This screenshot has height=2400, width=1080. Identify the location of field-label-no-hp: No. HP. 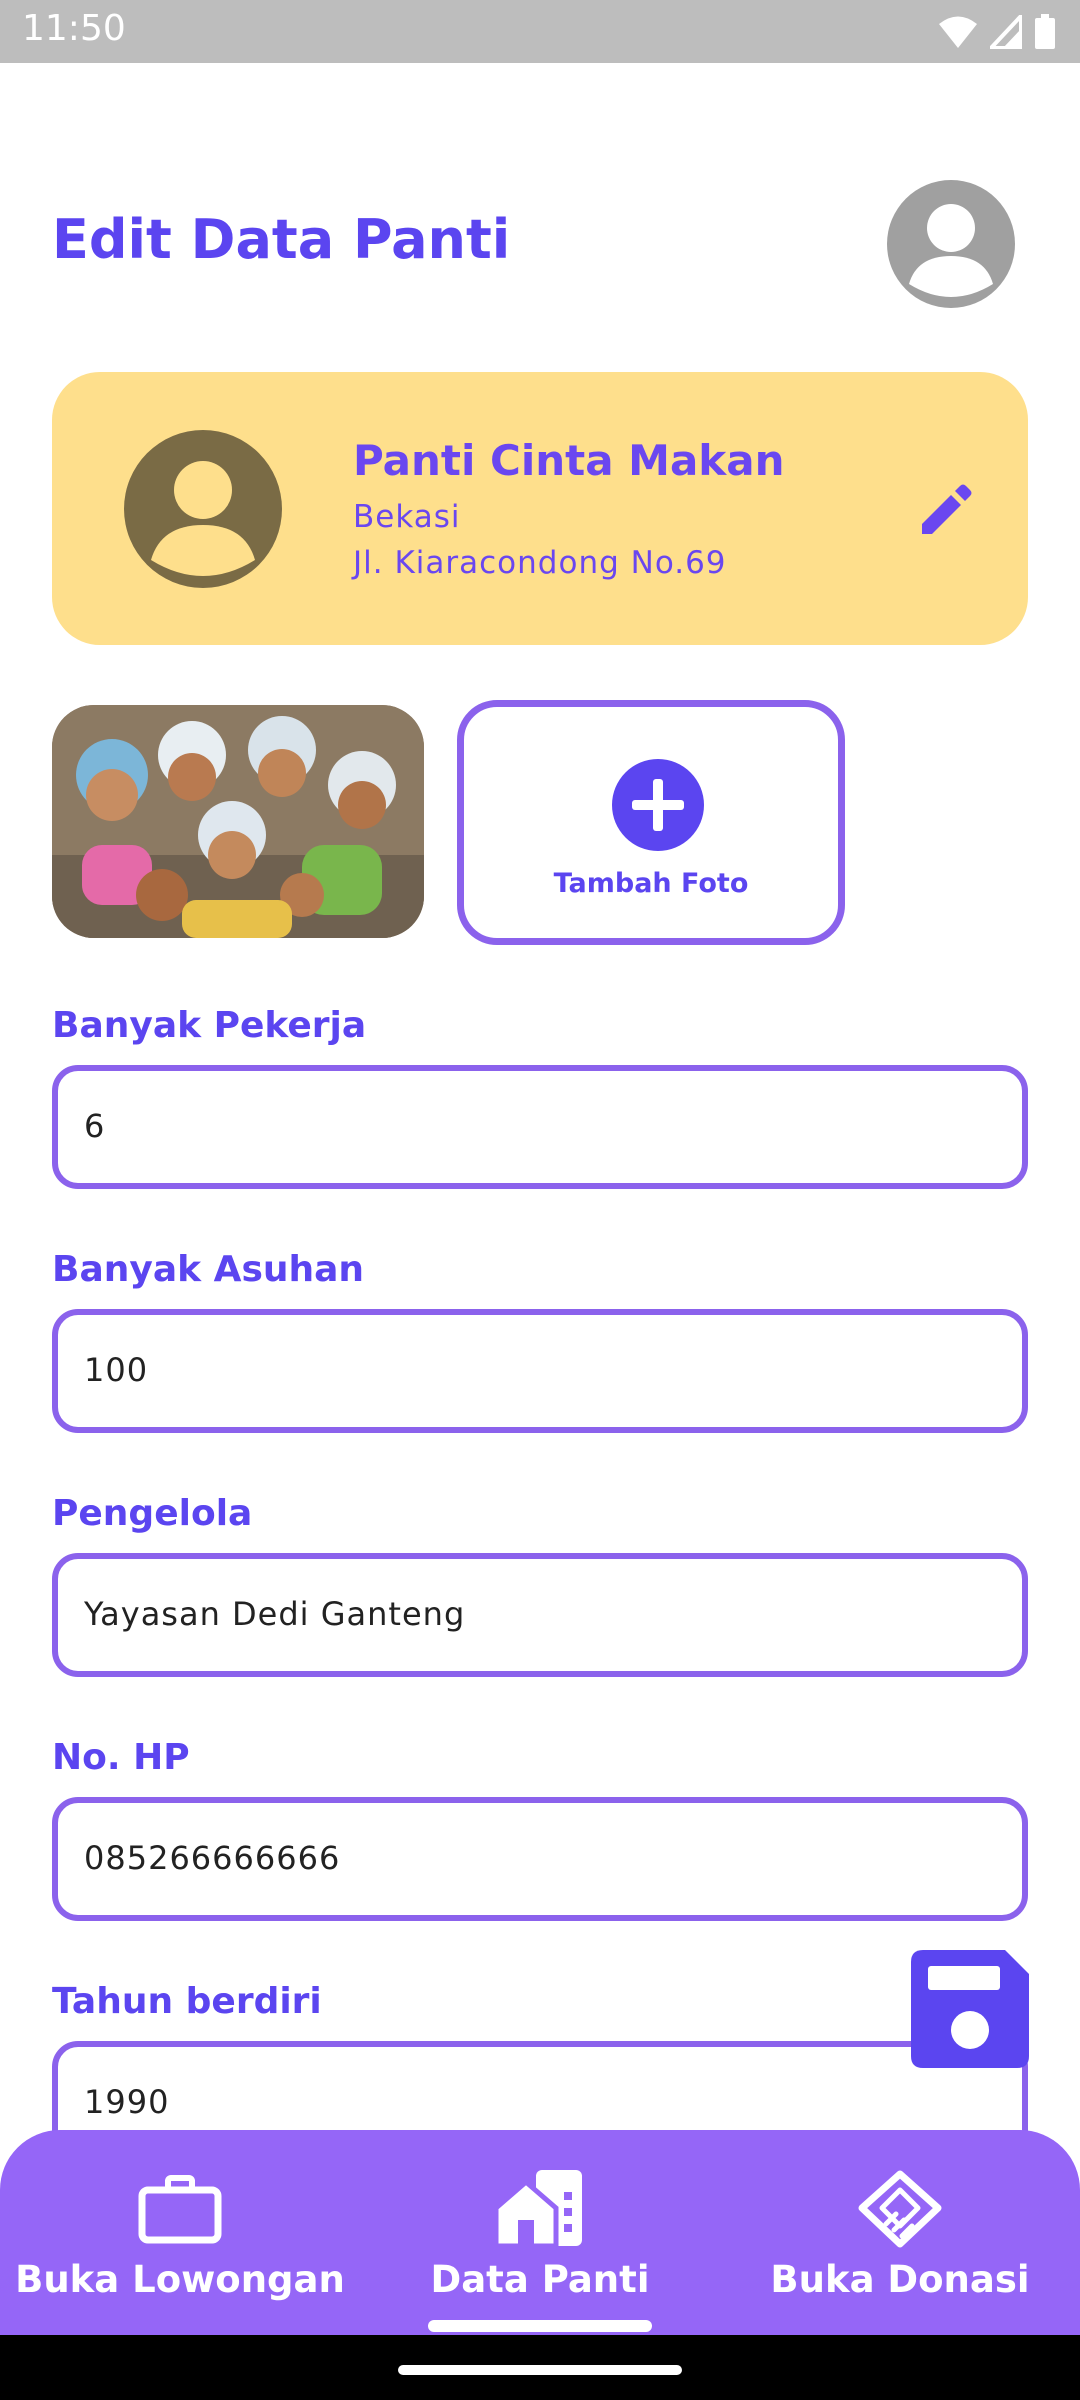
(121, 1757).